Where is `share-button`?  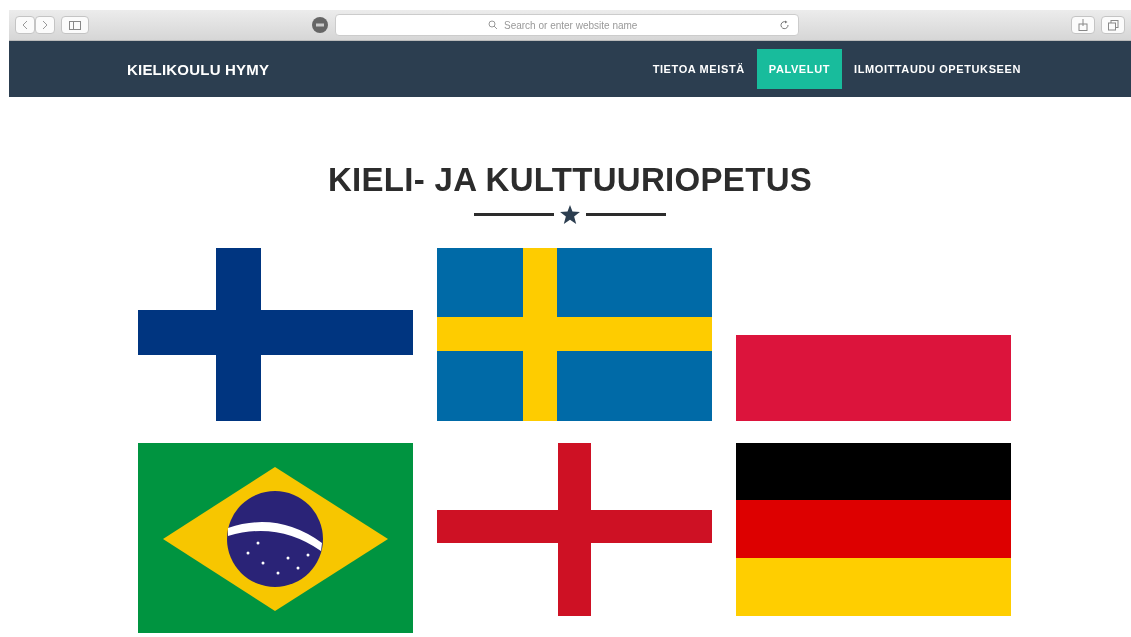 share-button is located at coordinates (1083, 25).